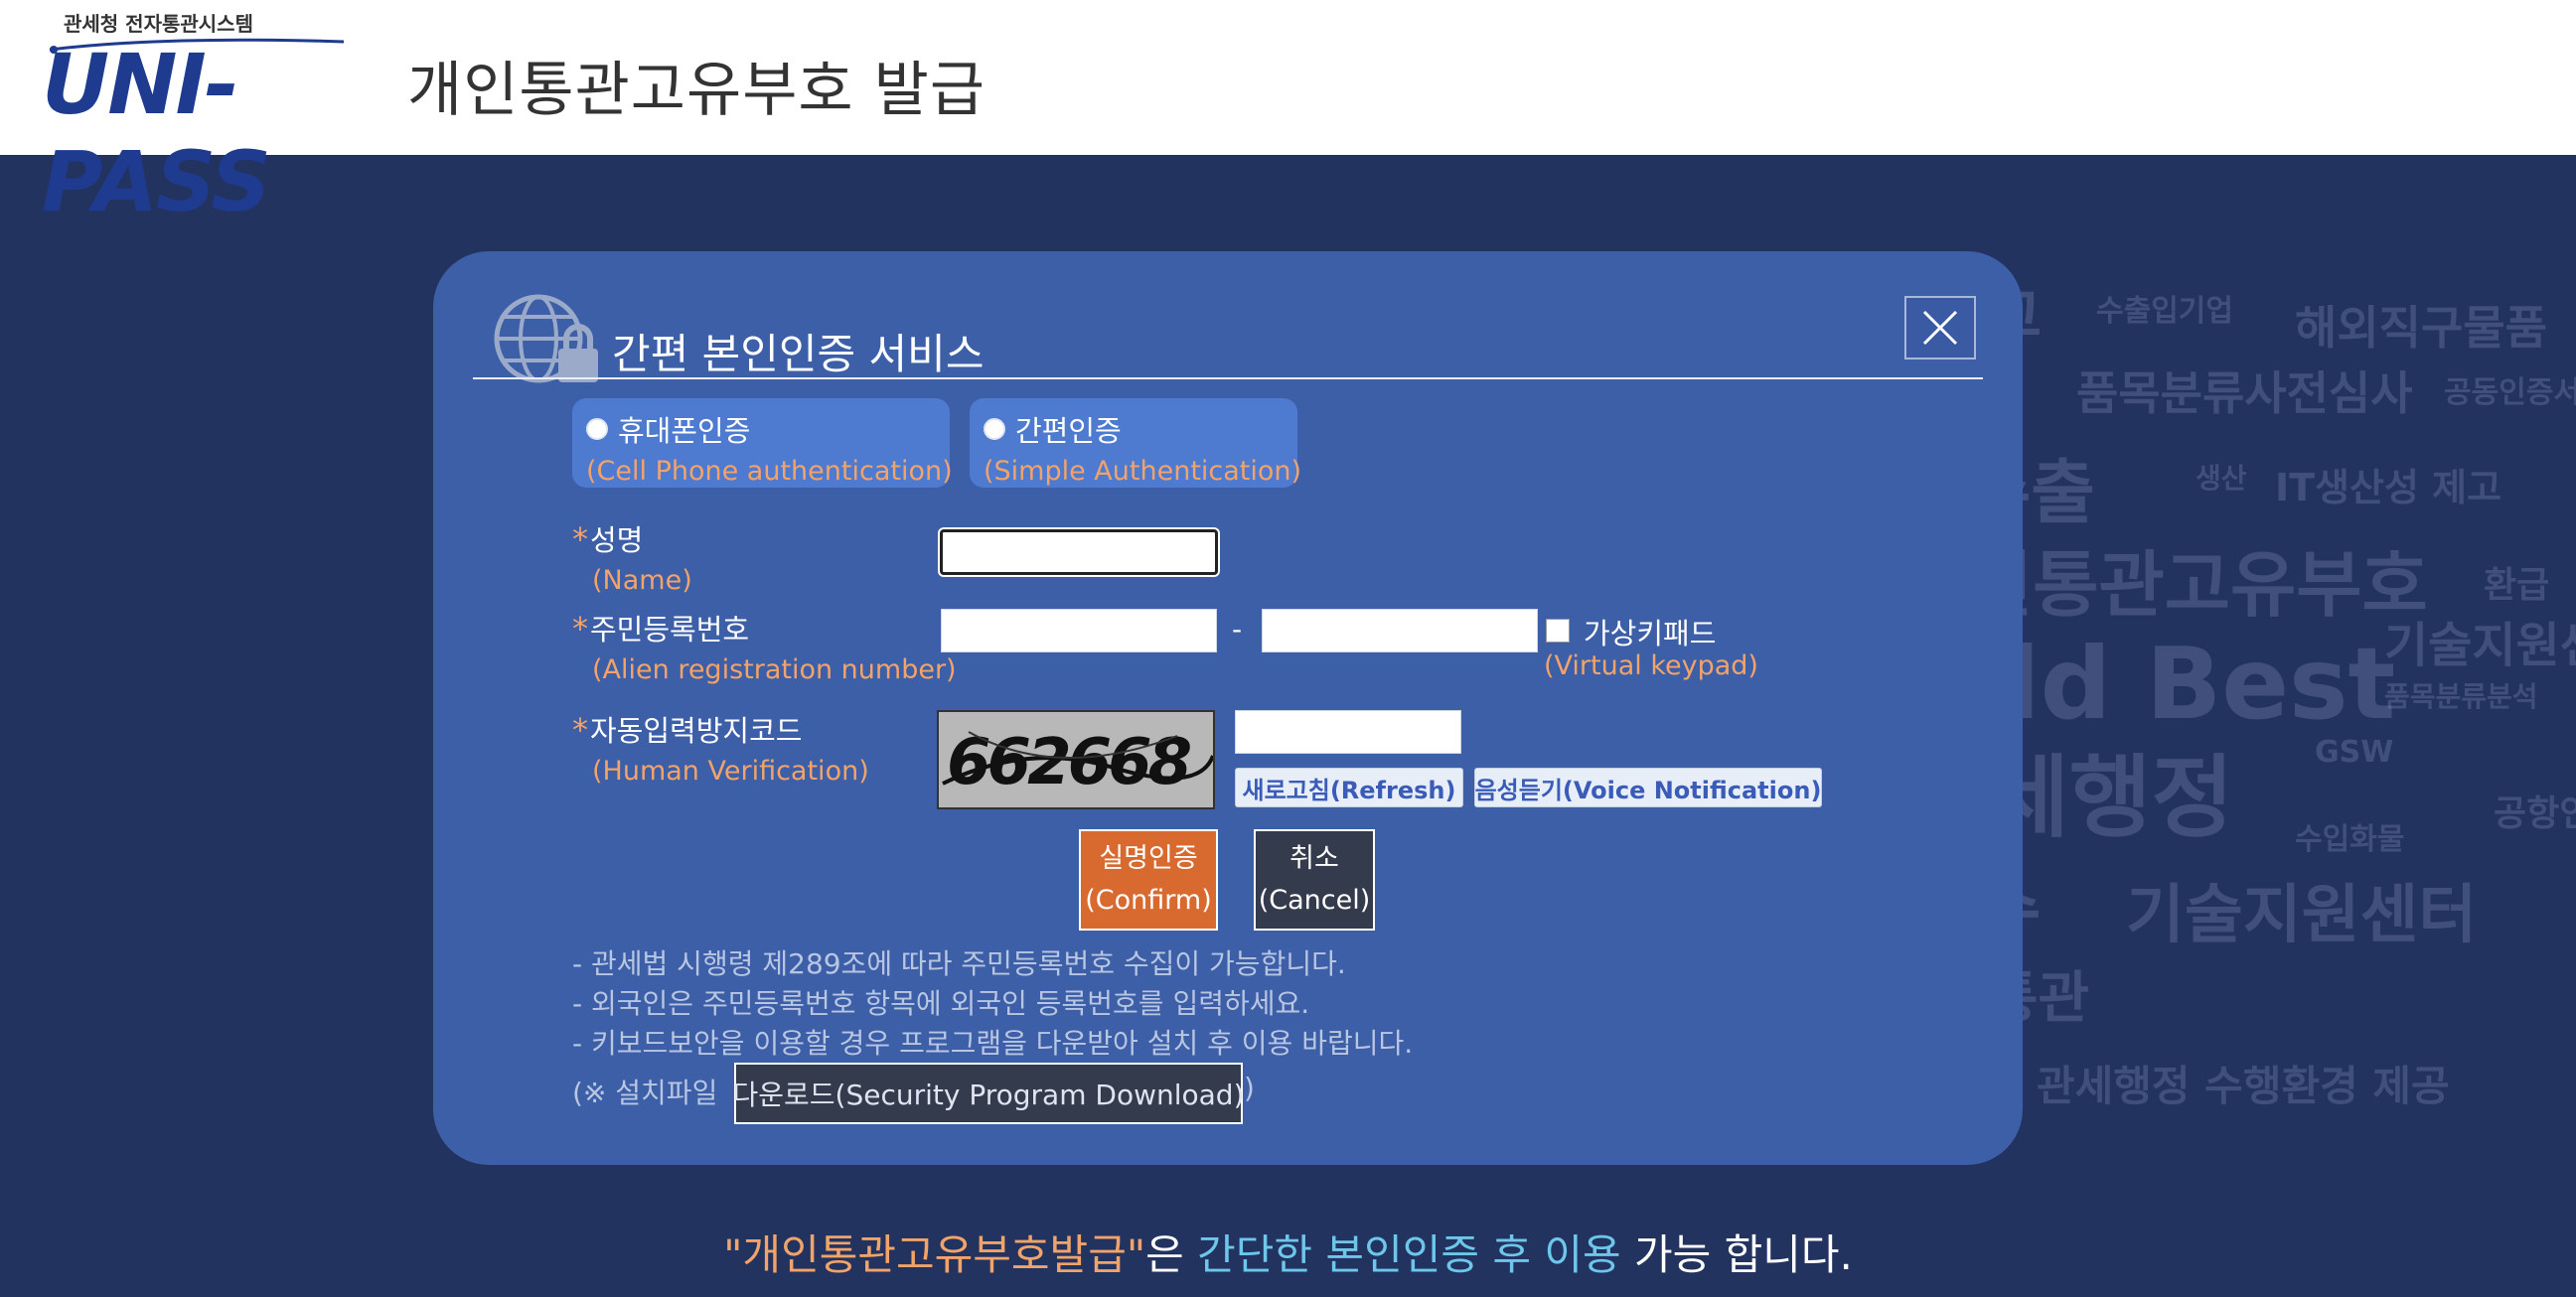 The width and height of the screenshot is (2576, 1297). What do you see at coordinates (1228, 378) in the screenshot?
I see `title-divider` at bounding box center [1228, 378].